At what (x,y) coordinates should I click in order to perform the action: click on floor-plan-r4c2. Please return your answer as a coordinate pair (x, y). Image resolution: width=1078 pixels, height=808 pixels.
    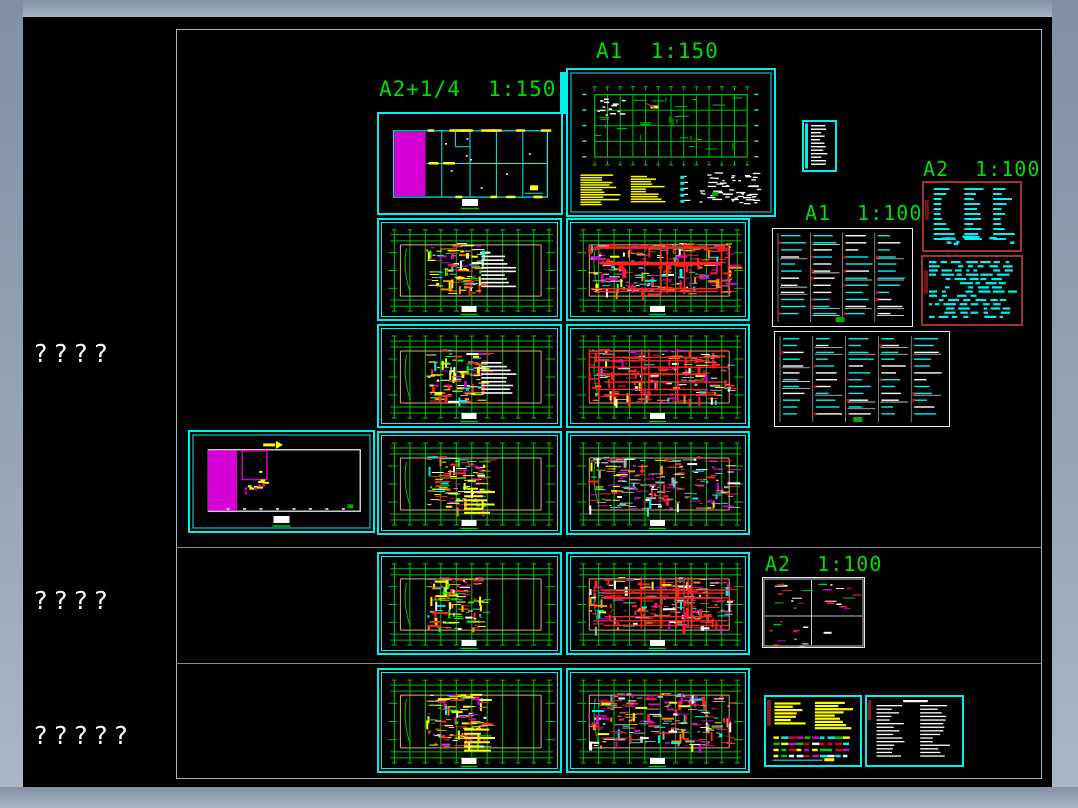
    Looking at the image, I should click on (658, 483).